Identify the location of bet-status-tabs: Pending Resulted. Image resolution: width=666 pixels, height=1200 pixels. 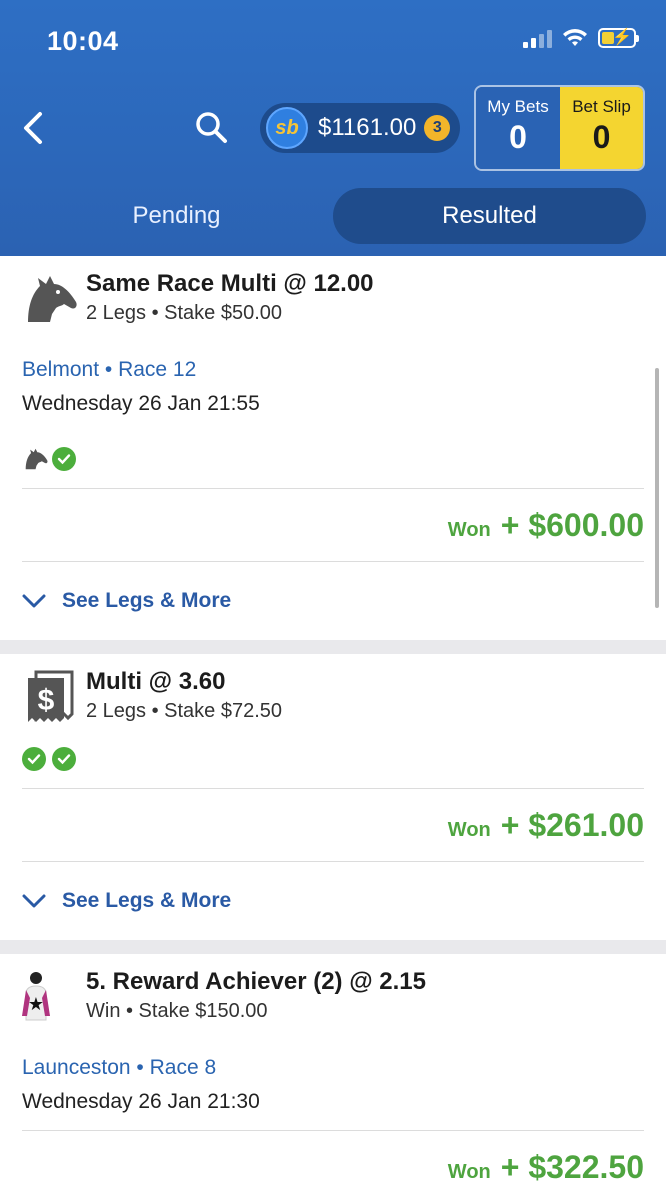
(333, 216).